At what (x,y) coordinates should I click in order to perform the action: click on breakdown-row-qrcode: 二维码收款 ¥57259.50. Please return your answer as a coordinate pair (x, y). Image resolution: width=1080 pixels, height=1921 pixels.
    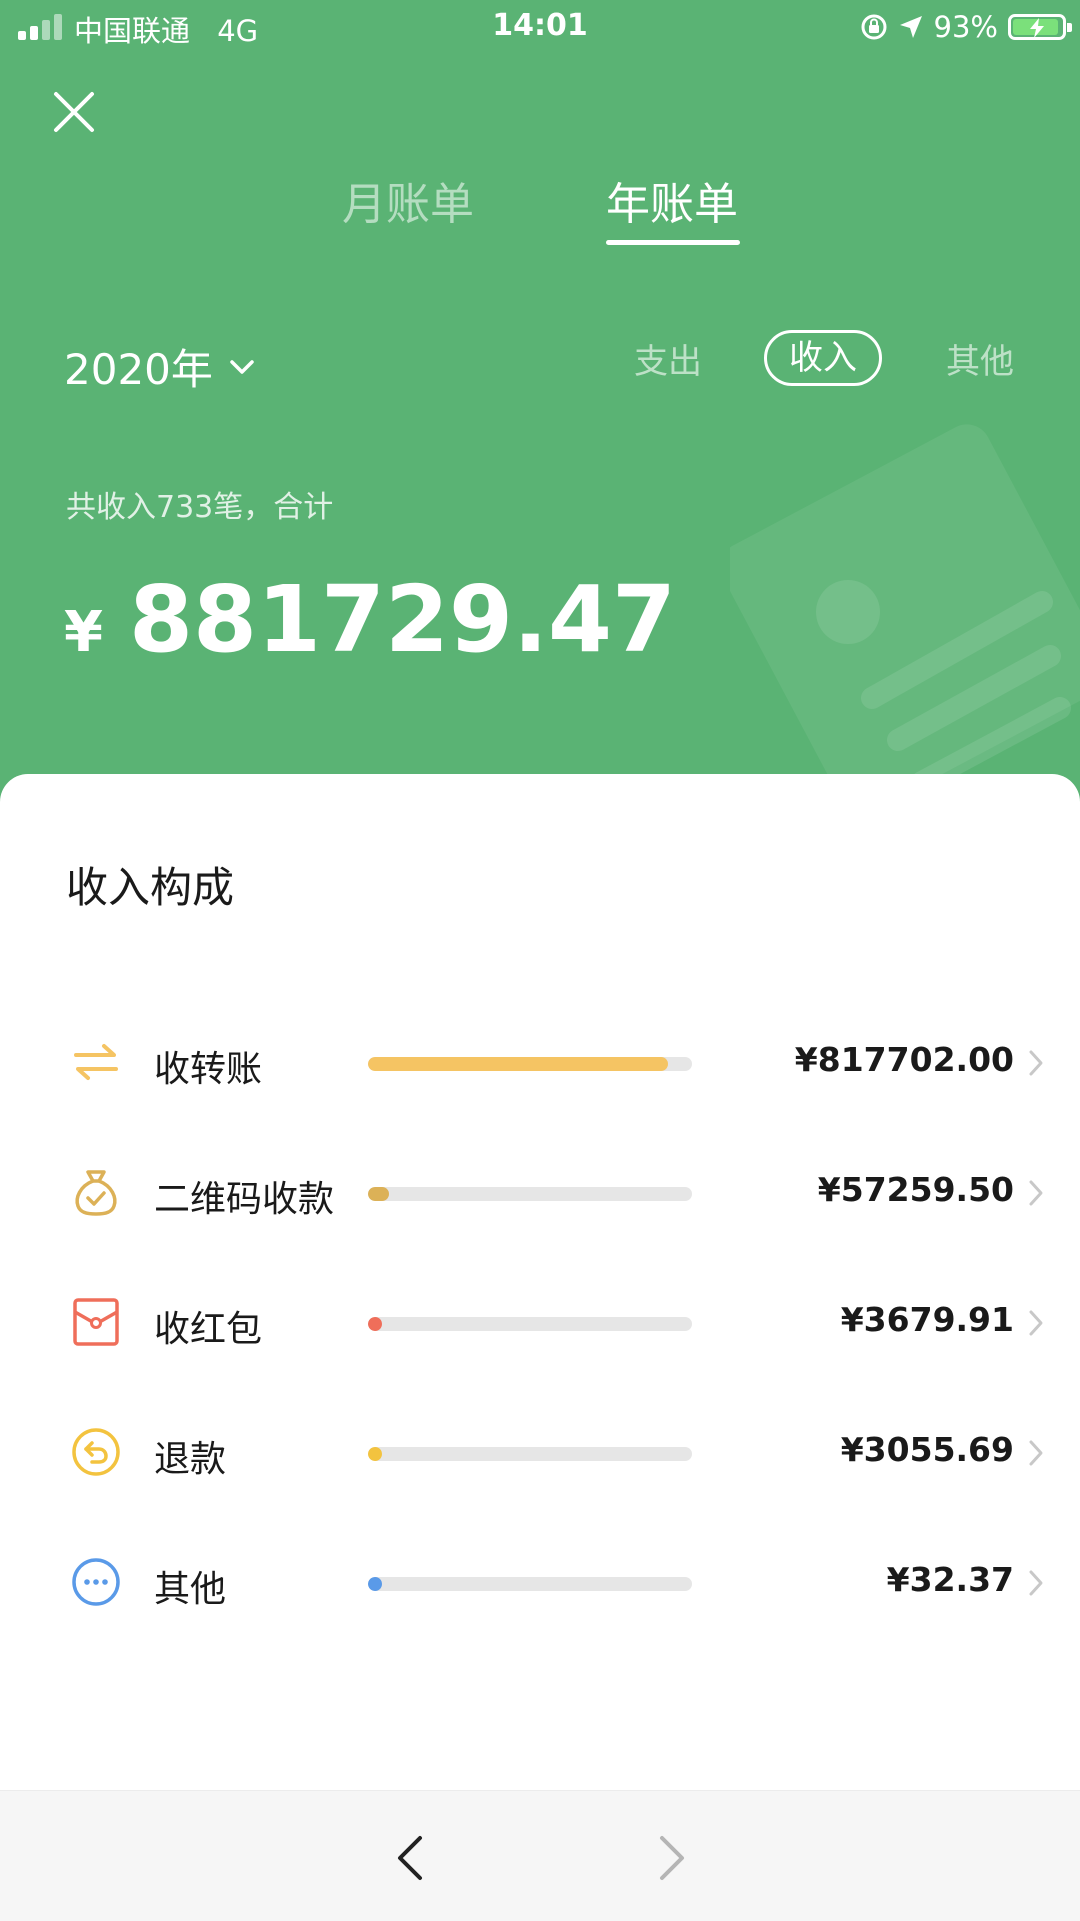
    Looking at the image, I should click on (540, 1192).